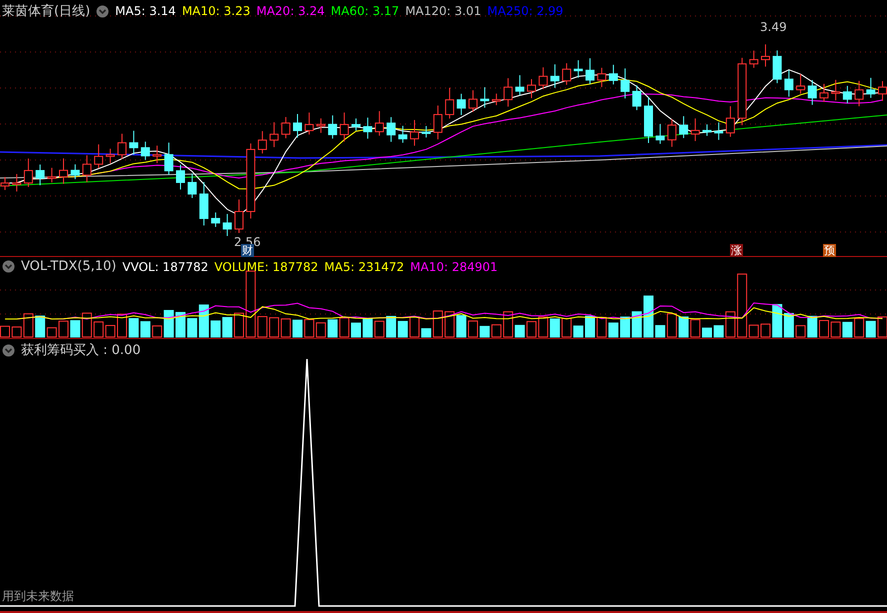  I want to click on indicator-reading: 获利筹码买入 : 0.00, so click(81, 350).